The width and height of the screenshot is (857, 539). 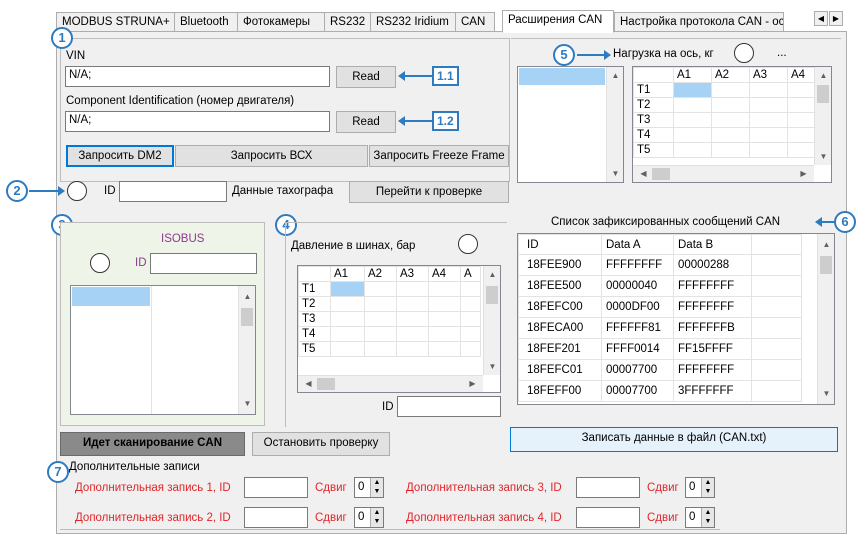 I want to click on extra-record-1-label: Дополнительная запись 1, ID, so click(x=153, y=488).